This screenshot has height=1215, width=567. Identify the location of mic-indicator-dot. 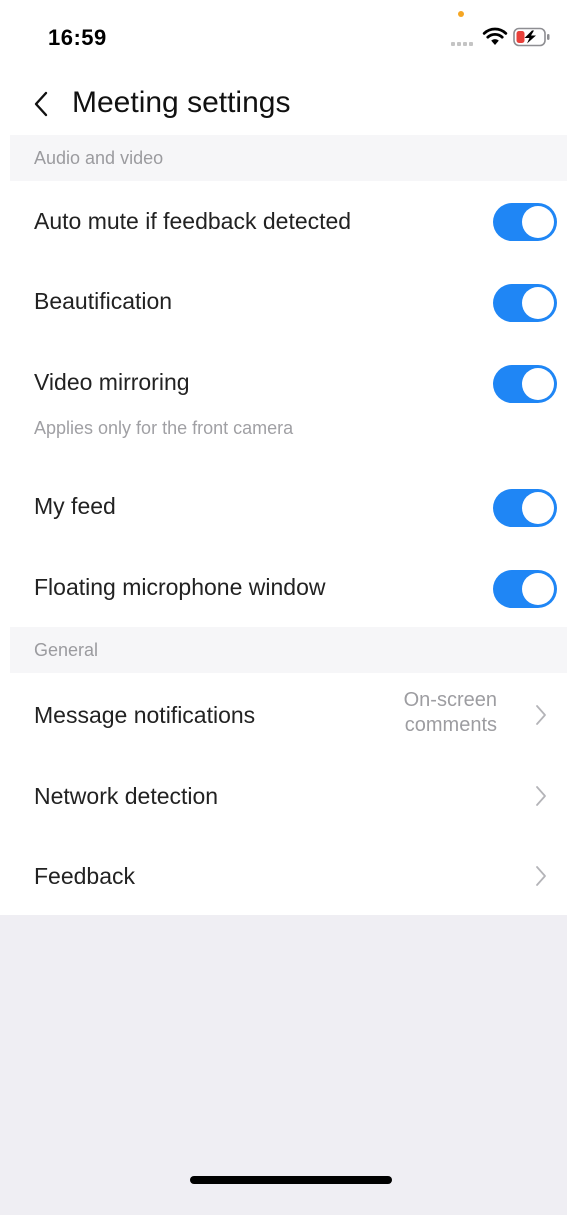
(461, 14).